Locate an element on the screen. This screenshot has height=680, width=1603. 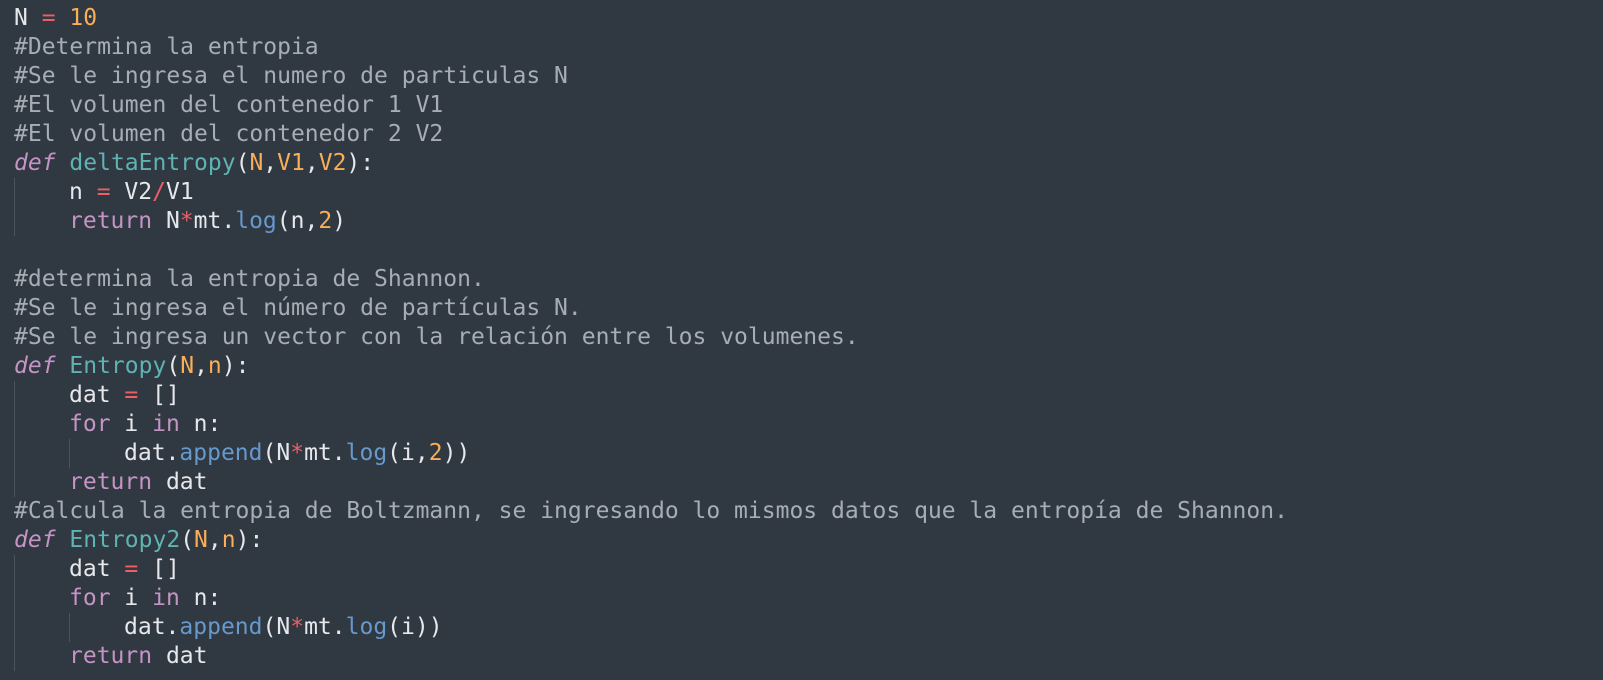
comment: #El volumen del contenedor 1 V1 is located at coordinates (229, 105).